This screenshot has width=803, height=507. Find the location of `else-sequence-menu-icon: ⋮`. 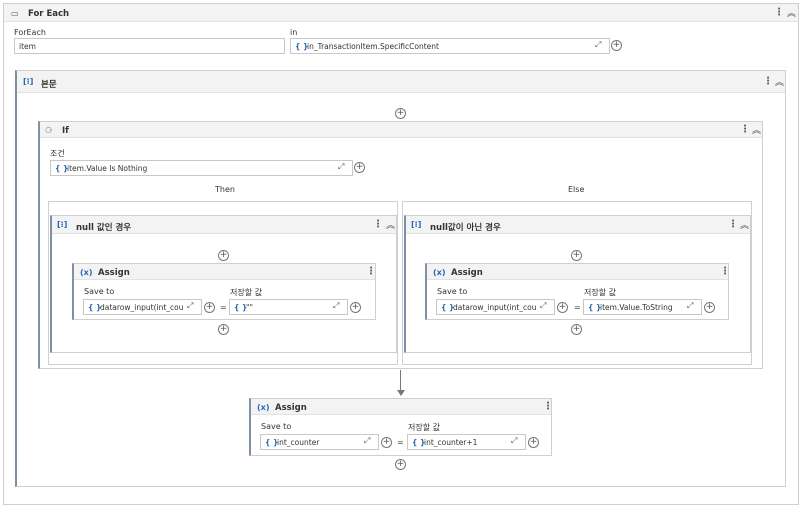

else-sequence-menu-icon: ⋮ is located at coordinates (733, 225).